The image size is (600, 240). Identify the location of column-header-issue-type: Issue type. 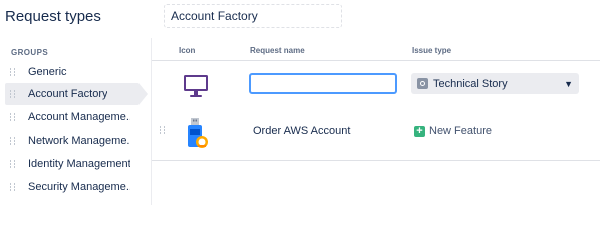
(432, 50).